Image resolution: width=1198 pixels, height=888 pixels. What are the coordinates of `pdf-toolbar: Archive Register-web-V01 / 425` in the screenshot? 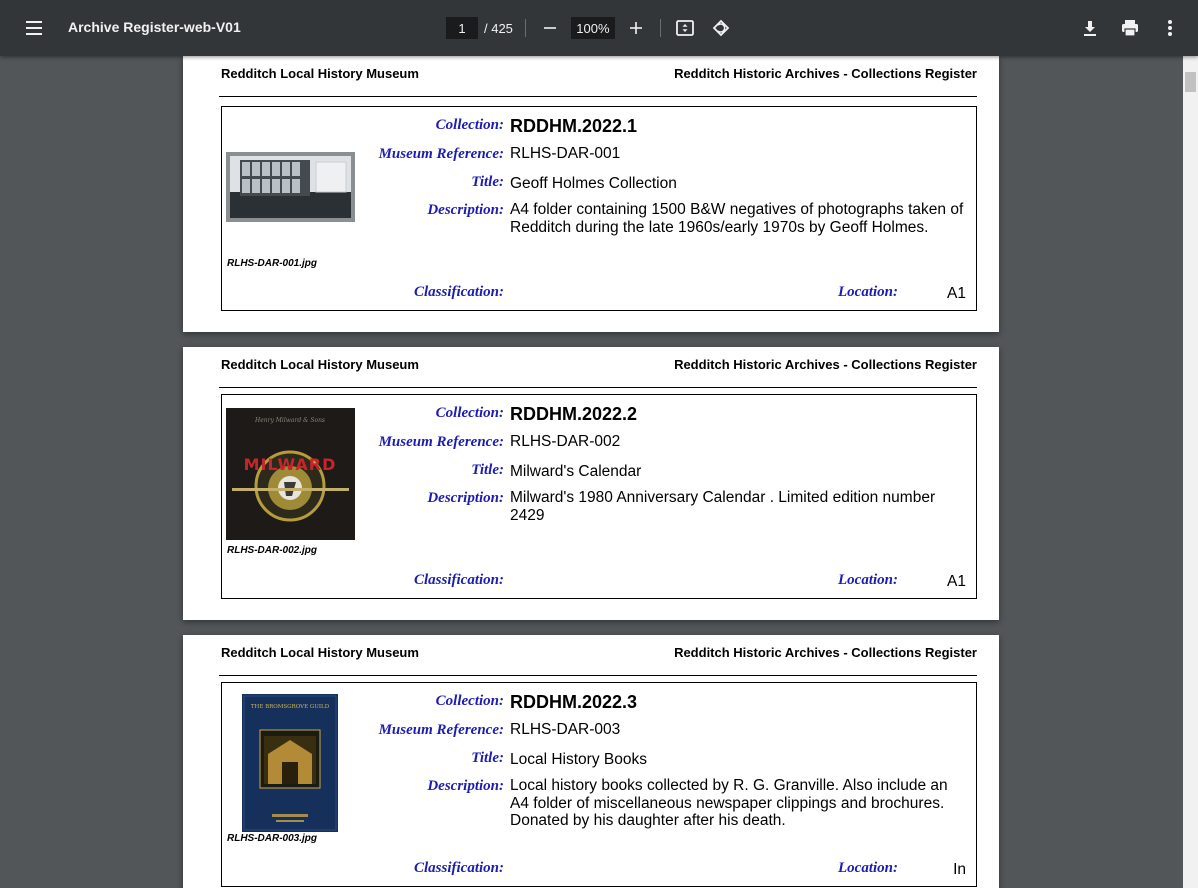 It's located at (599, 28).